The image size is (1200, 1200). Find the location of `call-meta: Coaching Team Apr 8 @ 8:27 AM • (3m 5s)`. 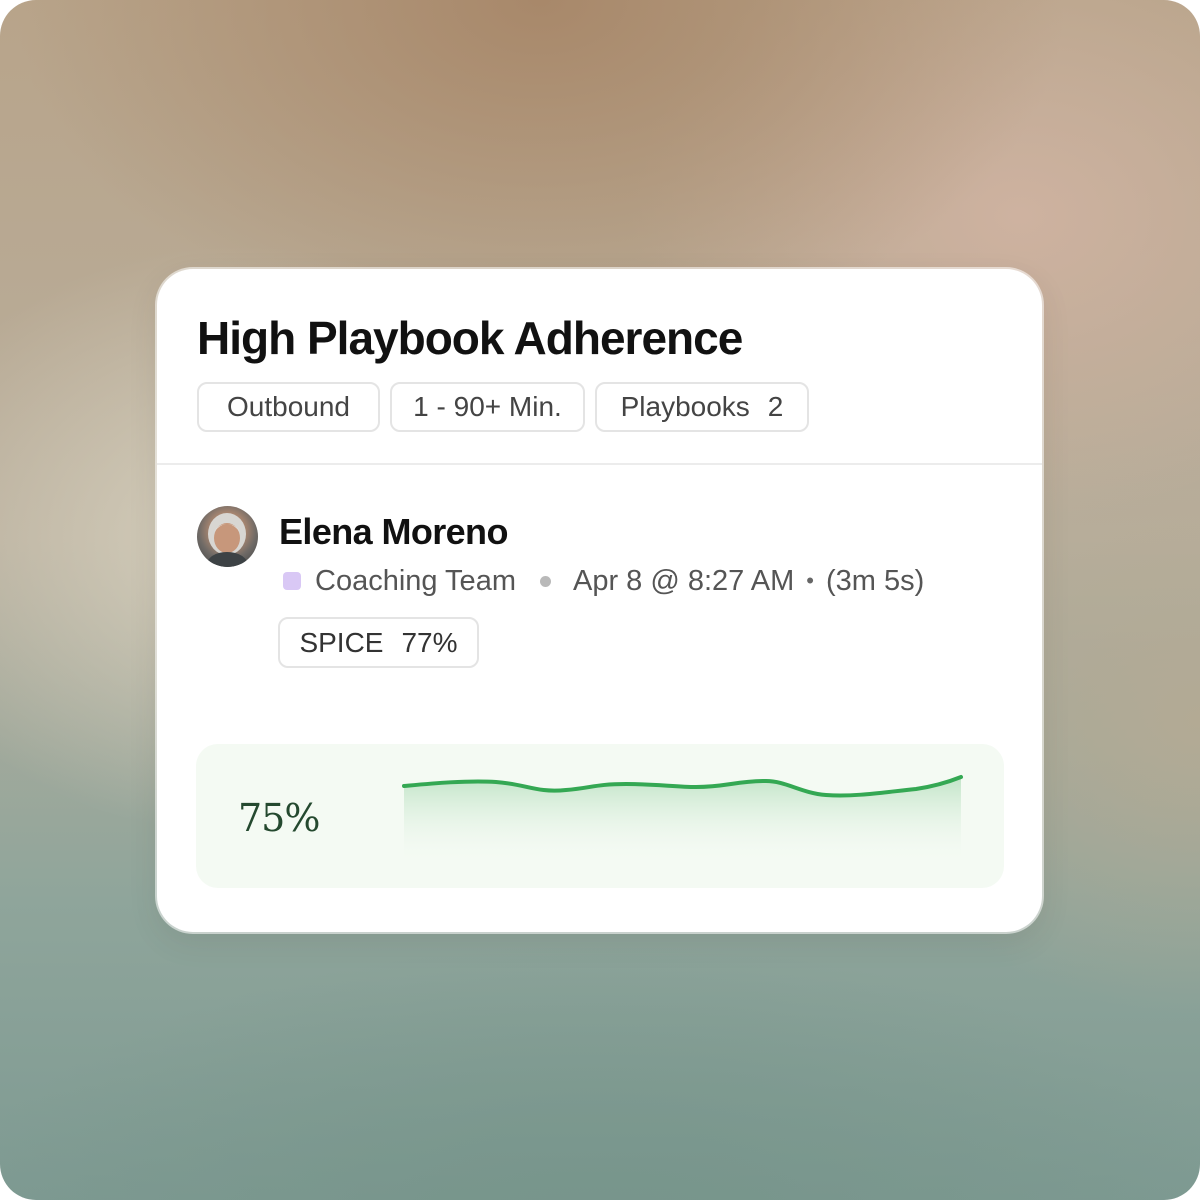

call-meta: Coaching Team Apr 8 @ 8:27 AM • (3m 5s) is located at coordinates (603, 581).